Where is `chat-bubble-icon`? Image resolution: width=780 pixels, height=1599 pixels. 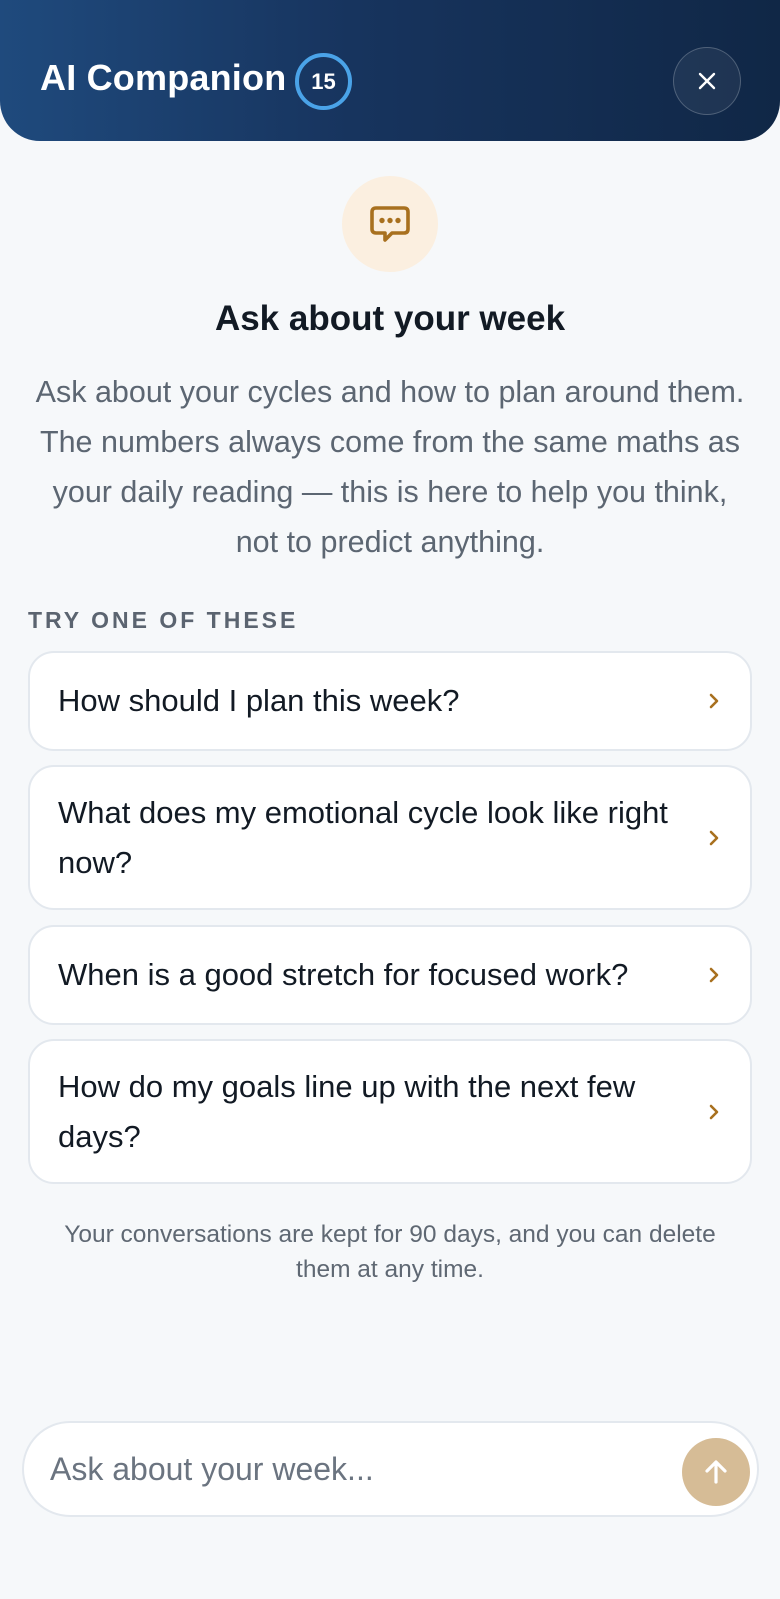 chat-bubble-icon is located at coordinates (390, 224).